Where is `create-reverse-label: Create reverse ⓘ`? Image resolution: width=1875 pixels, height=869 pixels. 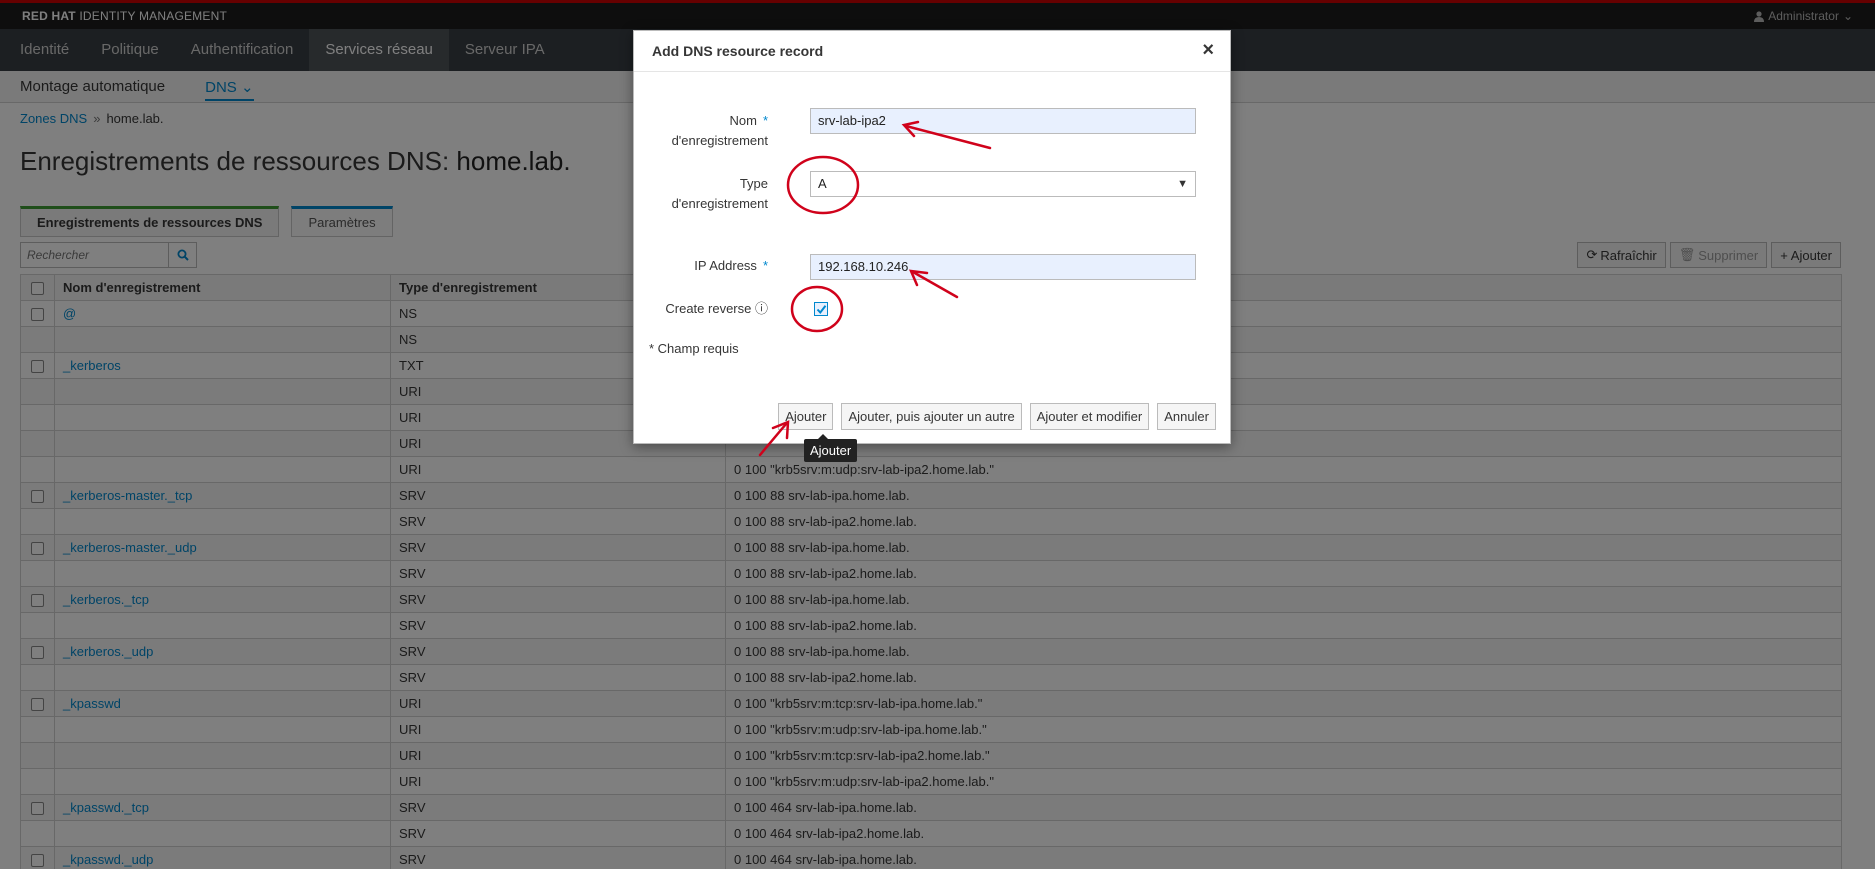
create-reverse-label: Create reverse ⓘ is located at coordinates (716, 308).